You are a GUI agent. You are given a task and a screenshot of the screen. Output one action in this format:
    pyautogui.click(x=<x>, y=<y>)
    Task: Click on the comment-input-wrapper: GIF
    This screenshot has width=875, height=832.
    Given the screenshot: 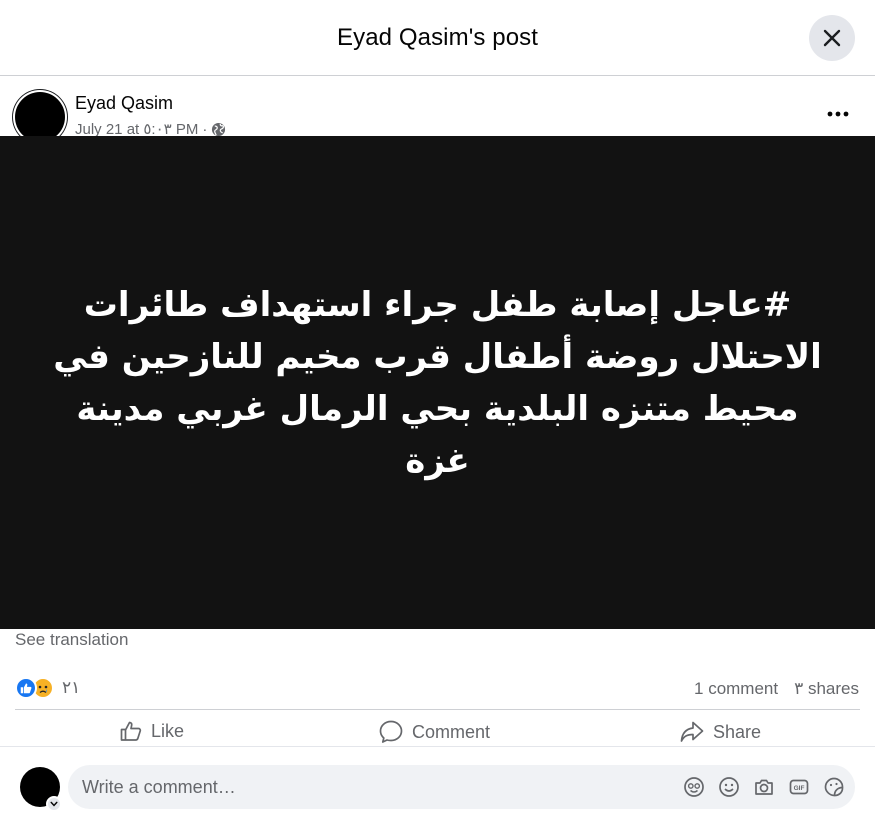 What is the action you would take?
    pyautogui.click(x=461, y=787)
    